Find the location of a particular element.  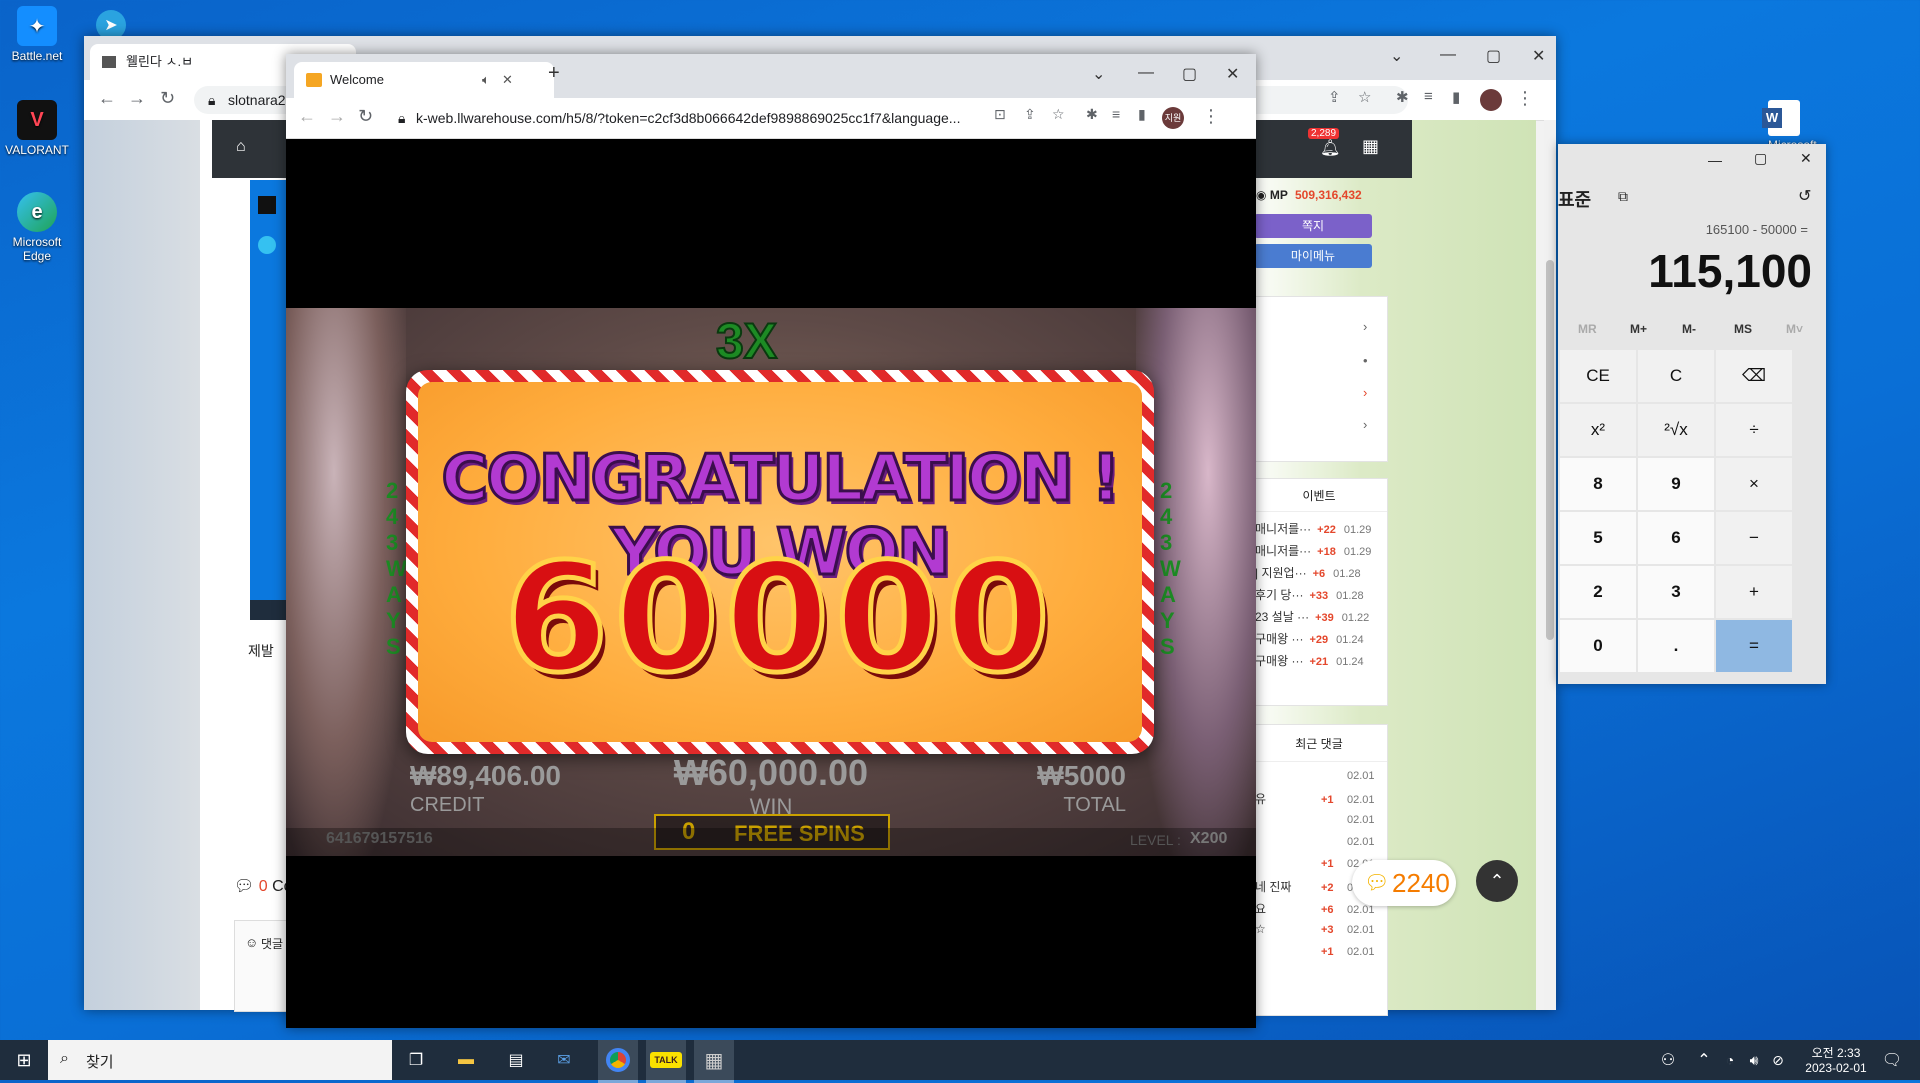

memory-button: M- is located at coordinates (1689, 329).